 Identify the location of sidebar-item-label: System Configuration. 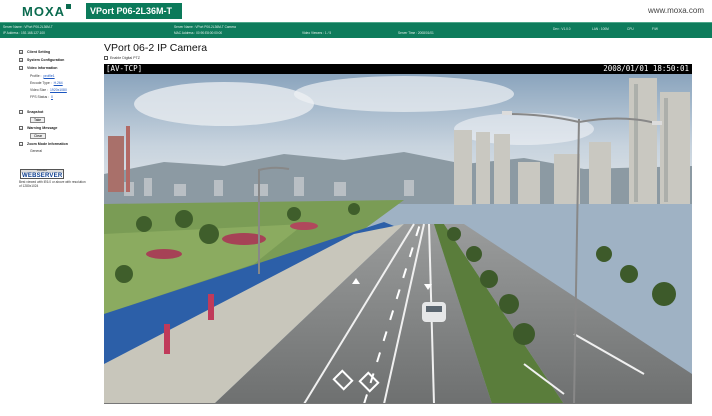
(46, 60).